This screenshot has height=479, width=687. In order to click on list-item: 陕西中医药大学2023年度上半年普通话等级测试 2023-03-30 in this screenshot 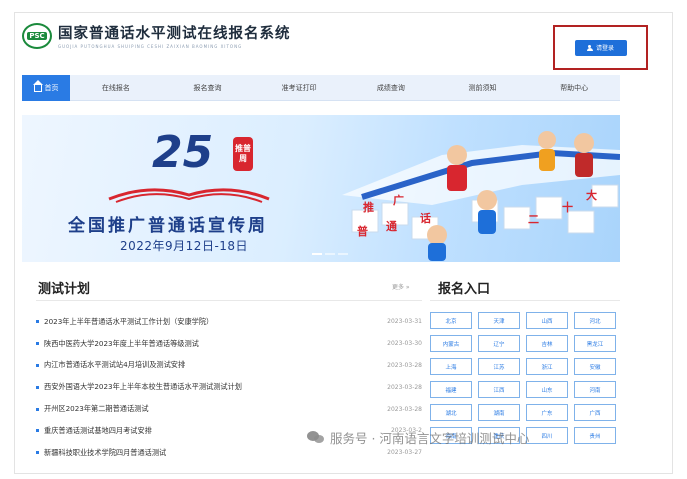, I will do `click(229, 344)`.